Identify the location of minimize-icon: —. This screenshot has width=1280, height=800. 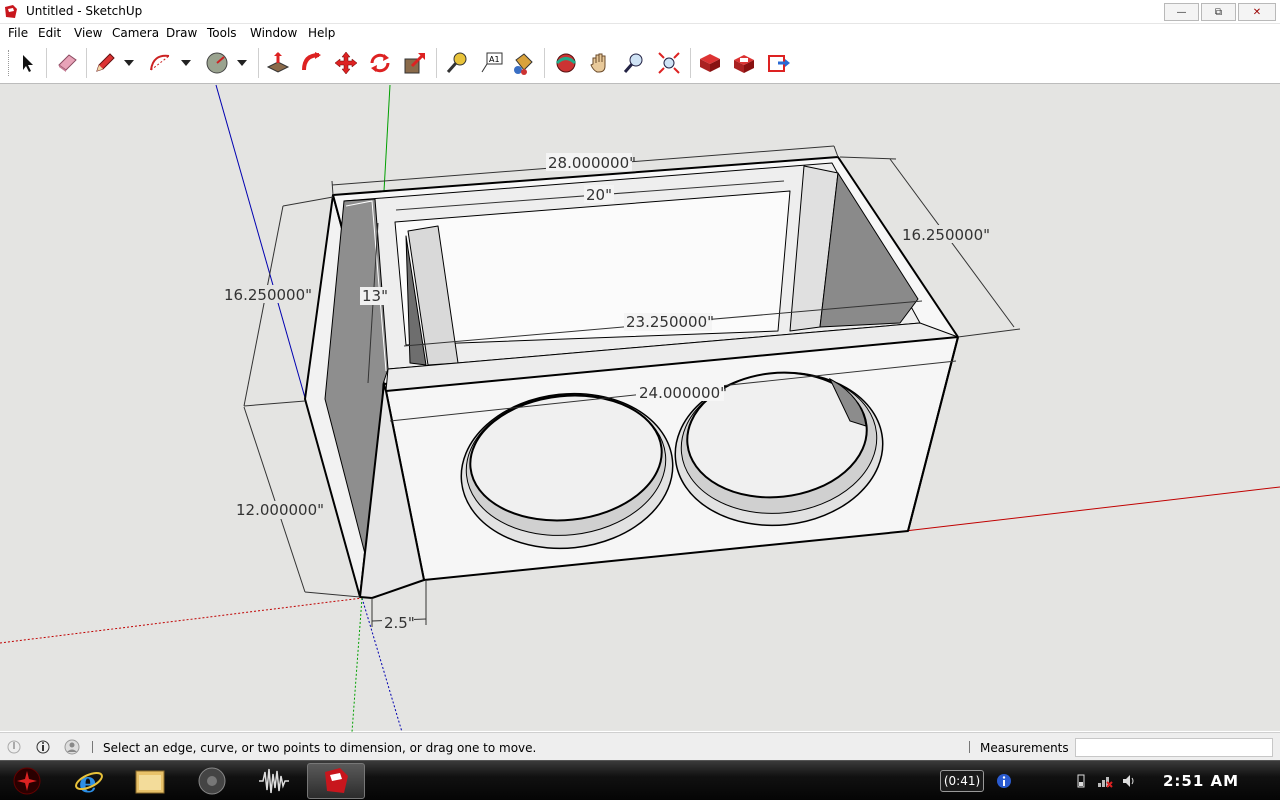
(1181, 12).